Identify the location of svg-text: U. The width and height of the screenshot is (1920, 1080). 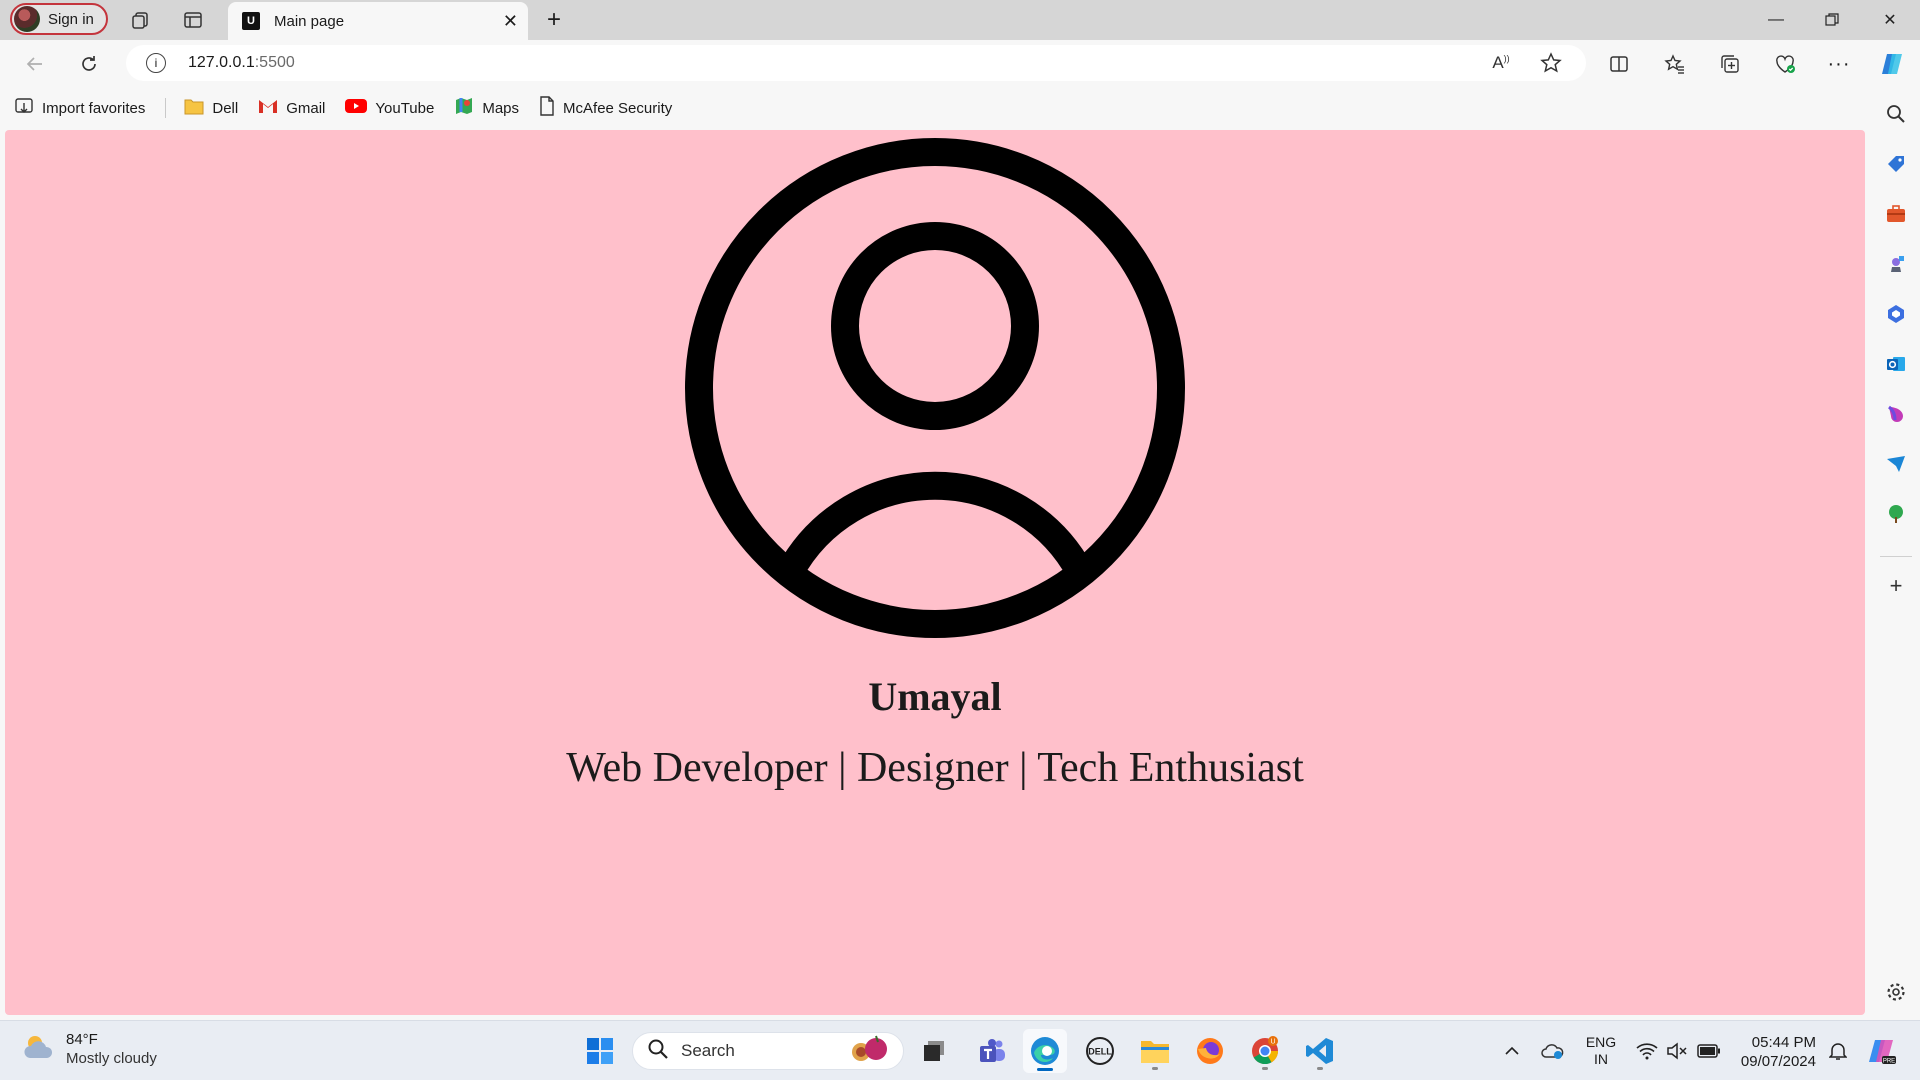
(1272, 1042).